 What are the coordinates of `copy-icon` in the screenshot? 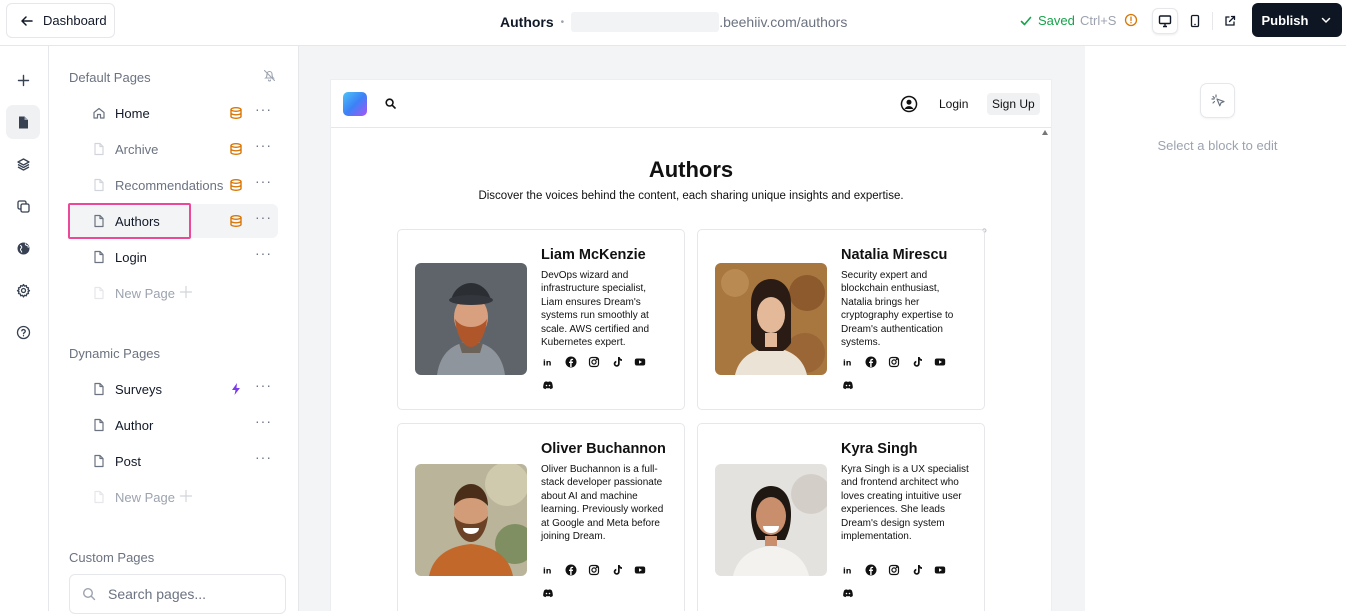 It's located at (23, 206).